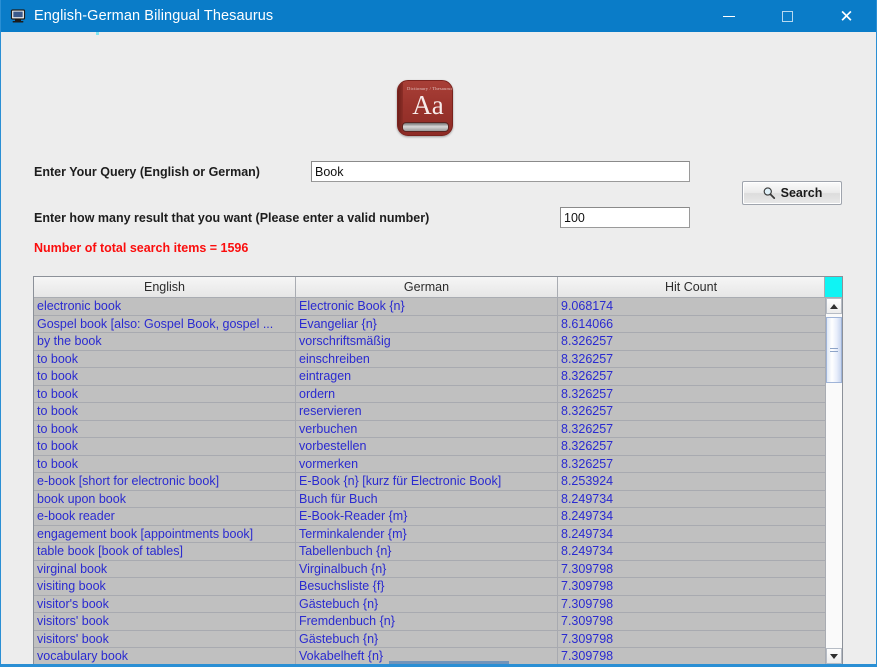 The height and width of the screenshot is (667, 877). I want to click on table-cell: table book [book of tables], so click(165, 551).